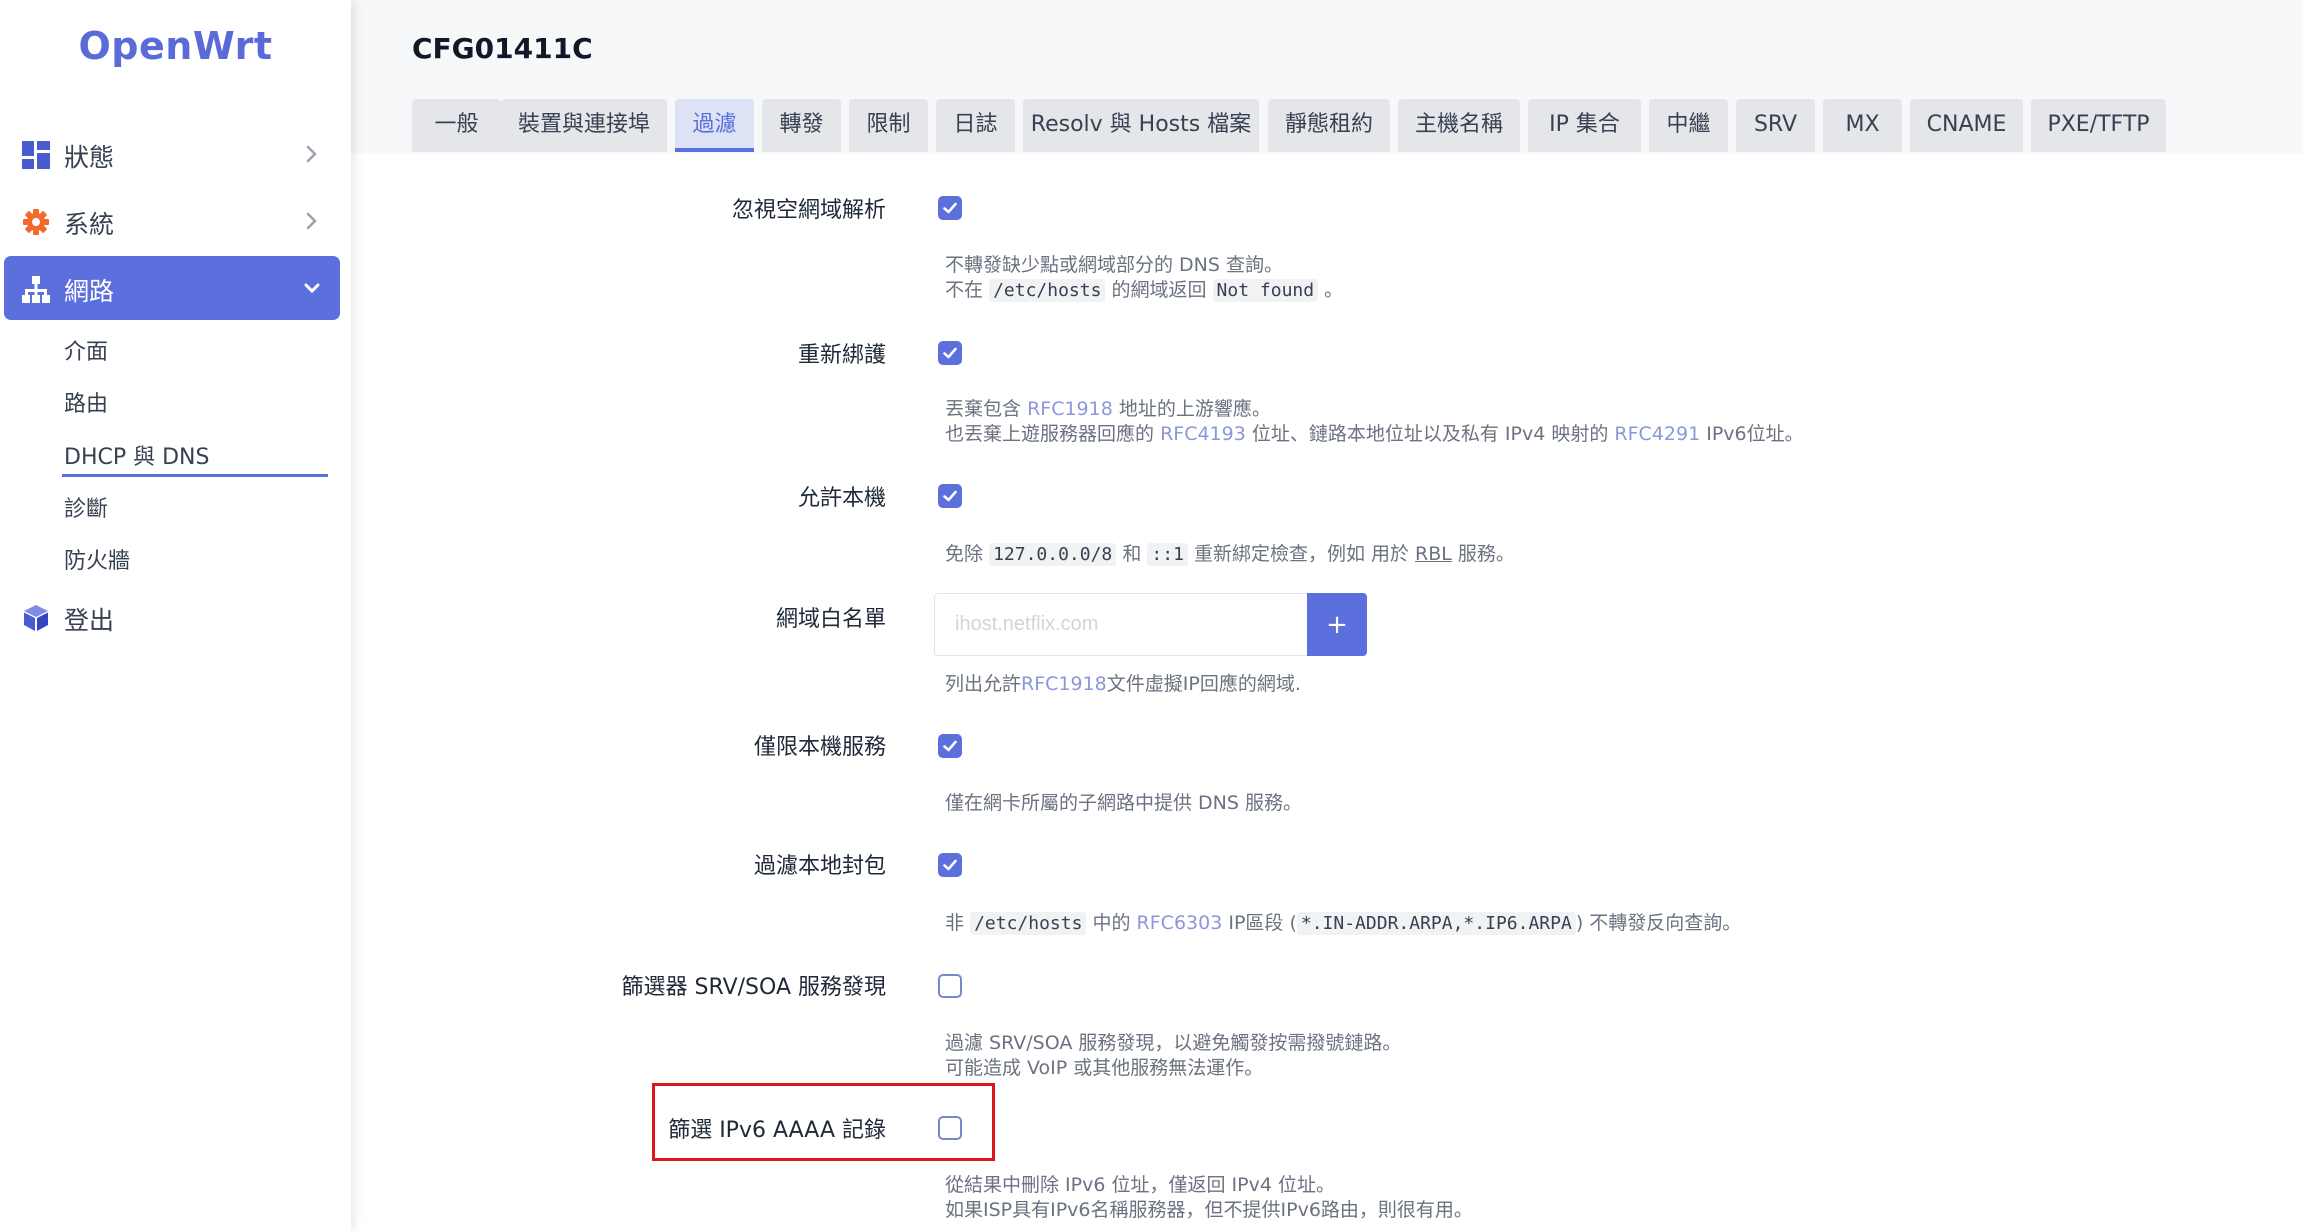 The height and width of the screenshot is (1231, 2303). Describe the element at coordinates (89, 620) in the screenshot. I see `sidebar-item-label: 登出` at that location.